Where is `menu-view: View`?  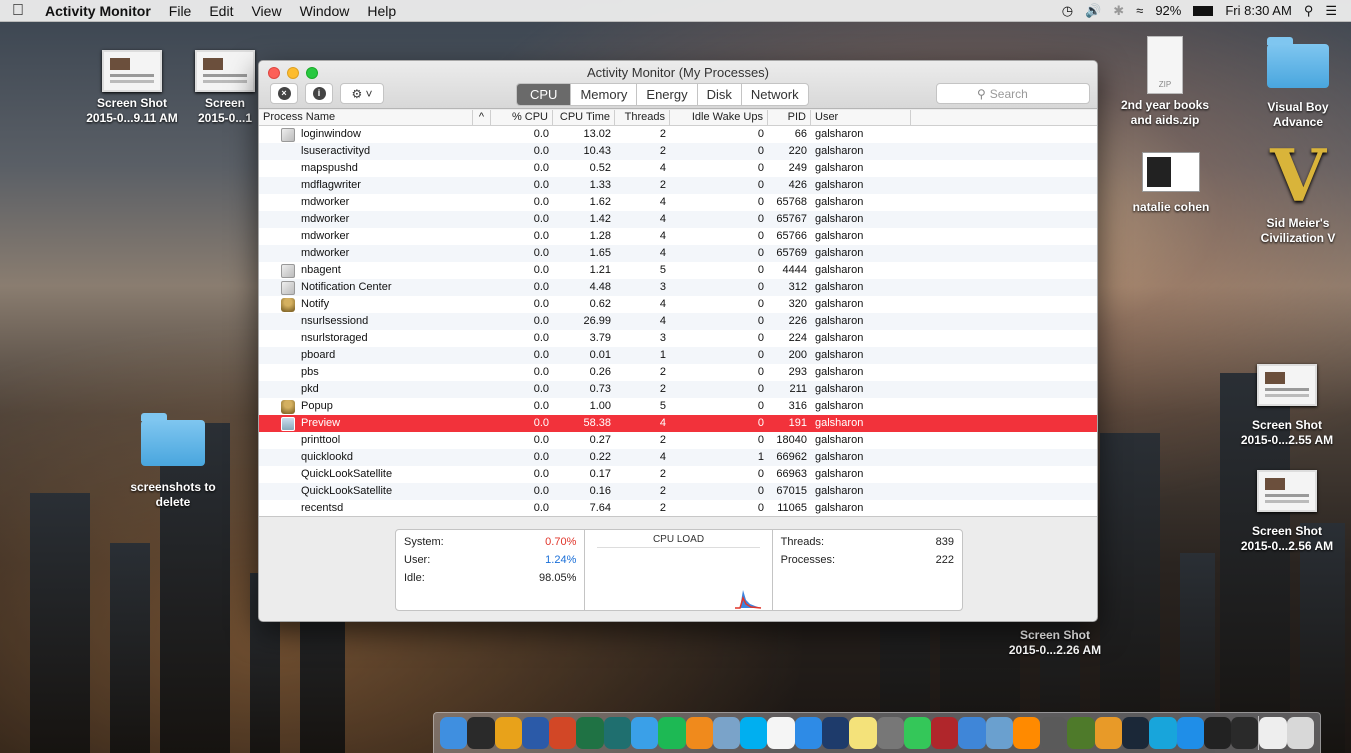
menu-view: View is located at coordinates (266, 11).